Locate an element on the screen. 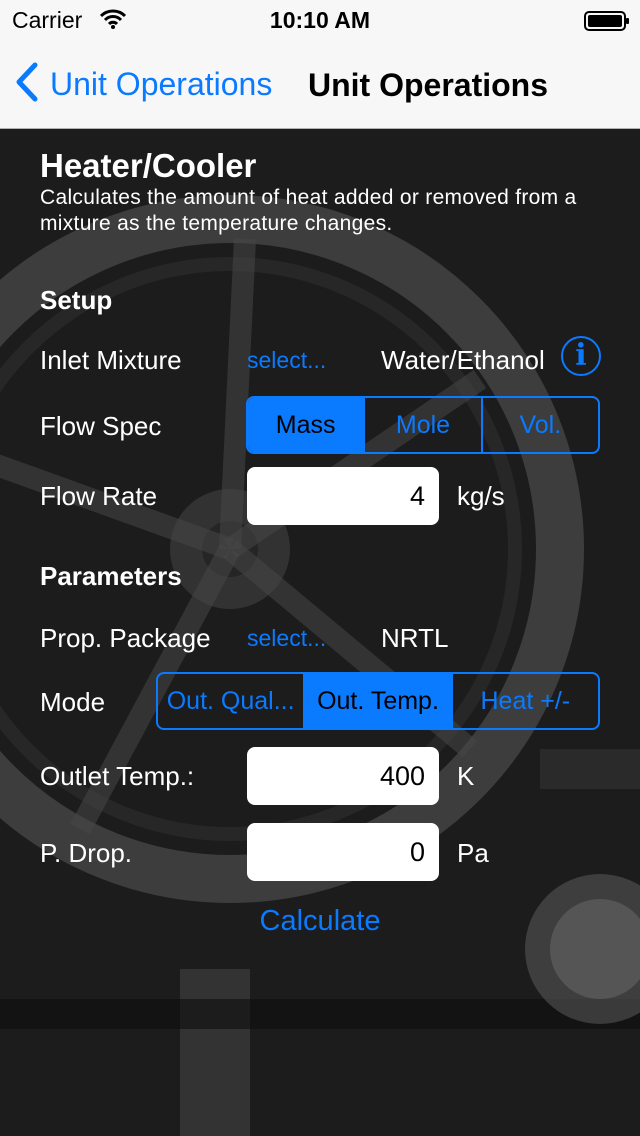  flow-rate-input: 4 is located at coordinates (343, 496).